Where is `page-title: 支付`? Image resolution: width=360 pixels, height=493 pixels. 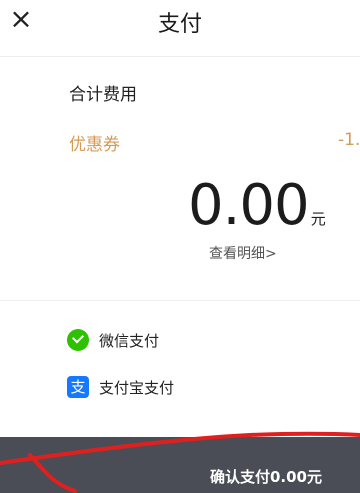
page-title: 支付 is located at coordinates (179, 24).